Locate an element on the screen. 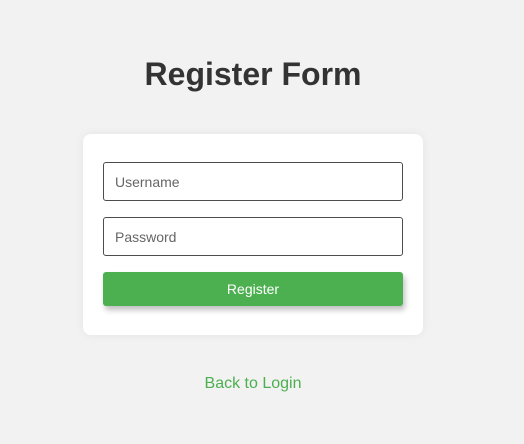  username-input is located at coordinates (253, 181).